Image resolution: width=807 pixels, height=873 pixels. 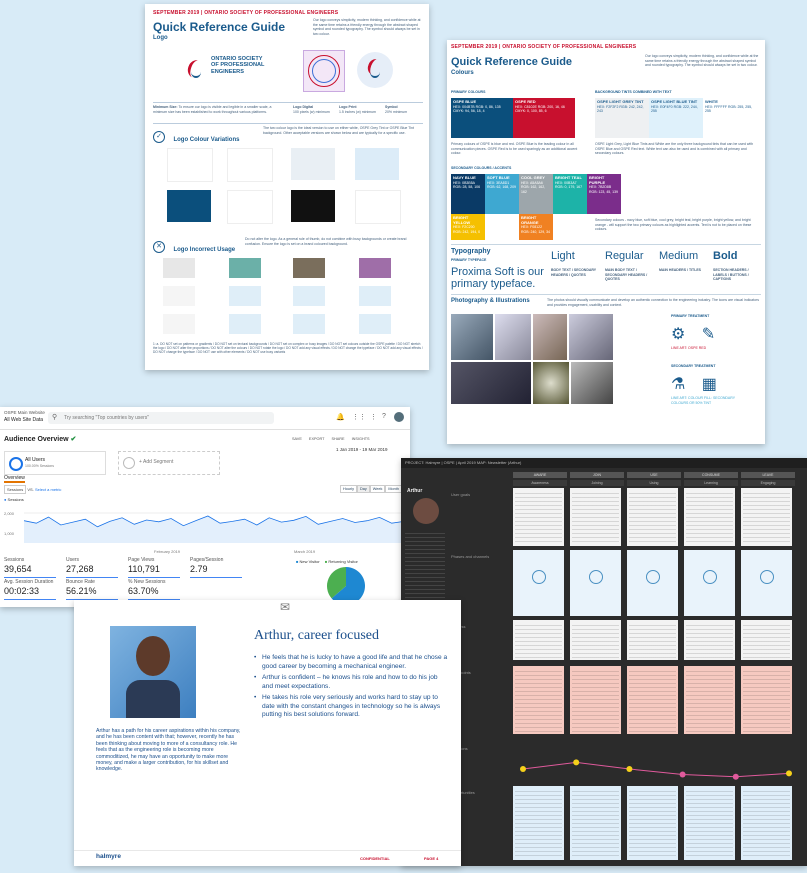 I want to click on metric-select: Sessions, so click(x=15, y=489).